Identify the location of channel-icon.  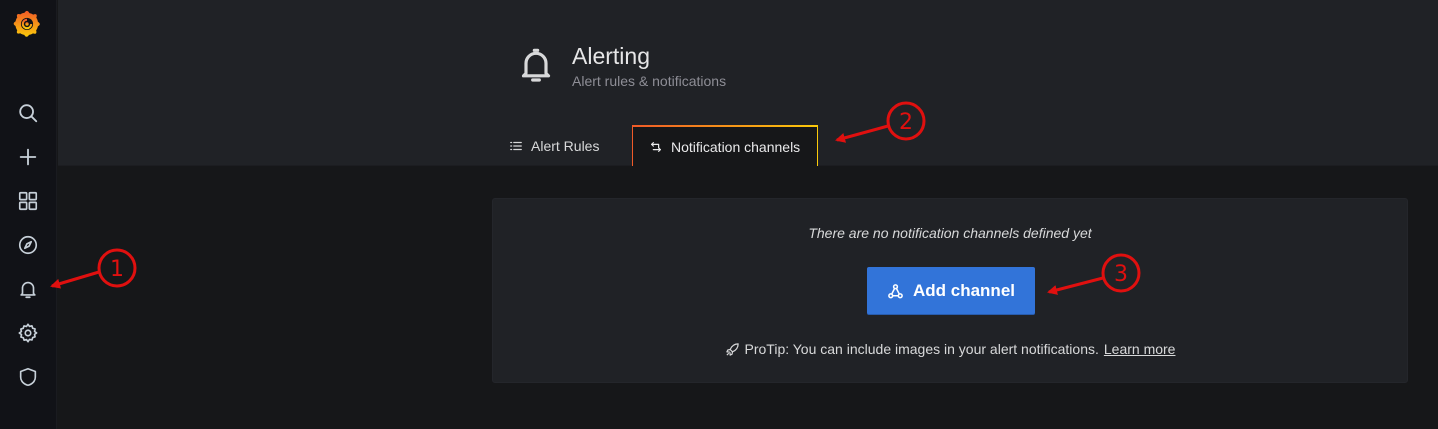
(656, 146).